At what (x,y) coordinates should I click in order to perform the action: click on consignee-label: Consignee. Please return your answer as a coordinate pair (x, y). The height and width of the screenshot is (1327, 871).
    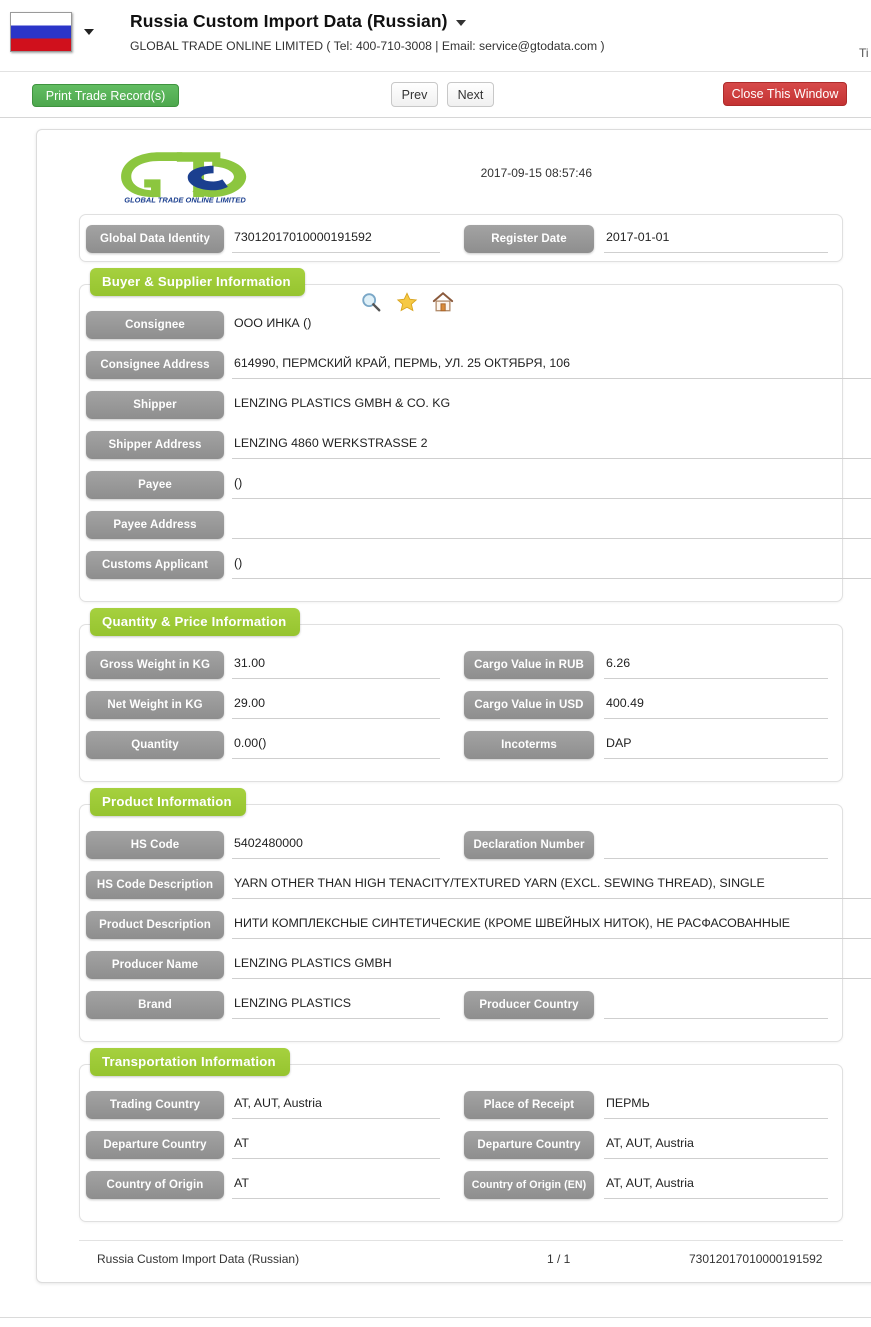
    Looking at the image, I should click on (155, 325).